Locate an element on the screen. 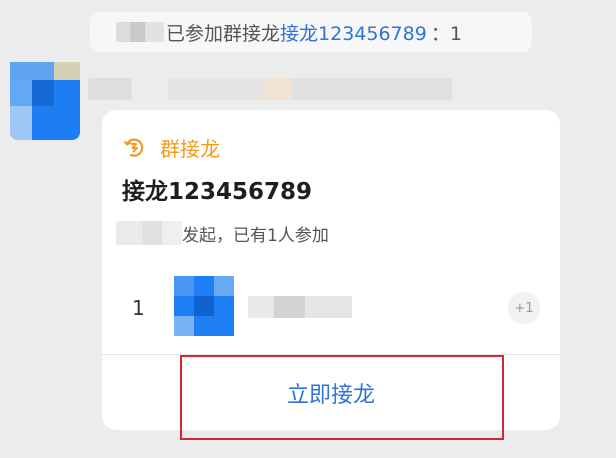 Image resolution: width=616 pixels, height=458 pixels. relay-link: 接龙123456789 is located at coordinates (353, 32).